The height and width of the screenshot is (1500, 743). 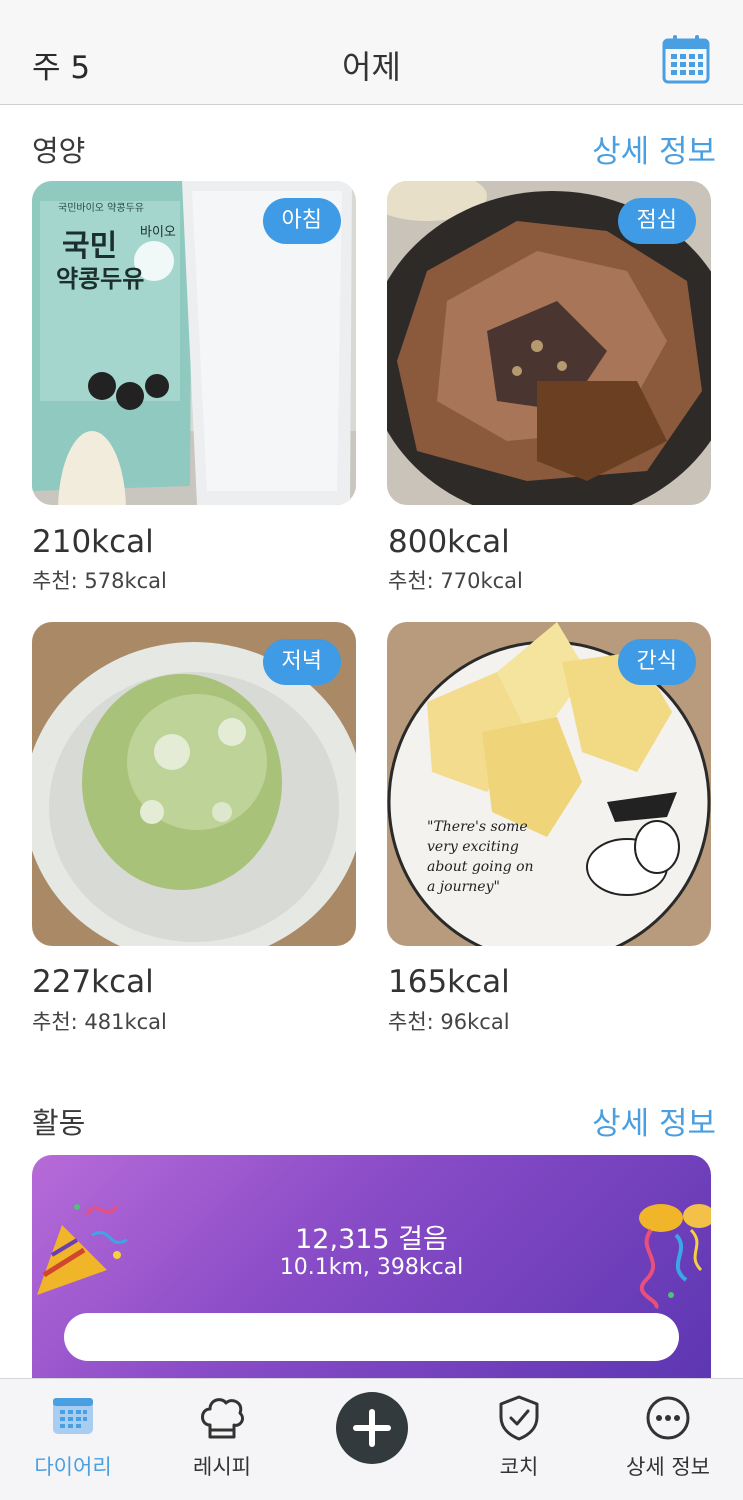 I want to click on dinner-kcal: 227kcal, so click(x=93, y=982).